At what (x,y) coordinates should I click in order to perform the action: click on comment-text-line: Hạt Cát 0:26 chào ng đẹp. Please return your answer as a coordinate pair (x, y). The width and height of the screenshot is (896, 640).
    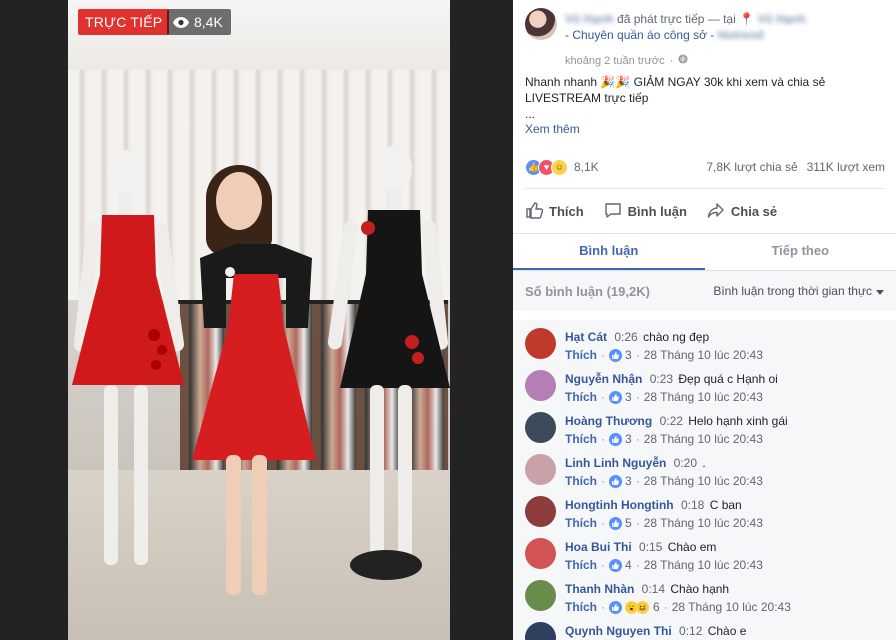
    Looking at the image, I should click on (637, 337).